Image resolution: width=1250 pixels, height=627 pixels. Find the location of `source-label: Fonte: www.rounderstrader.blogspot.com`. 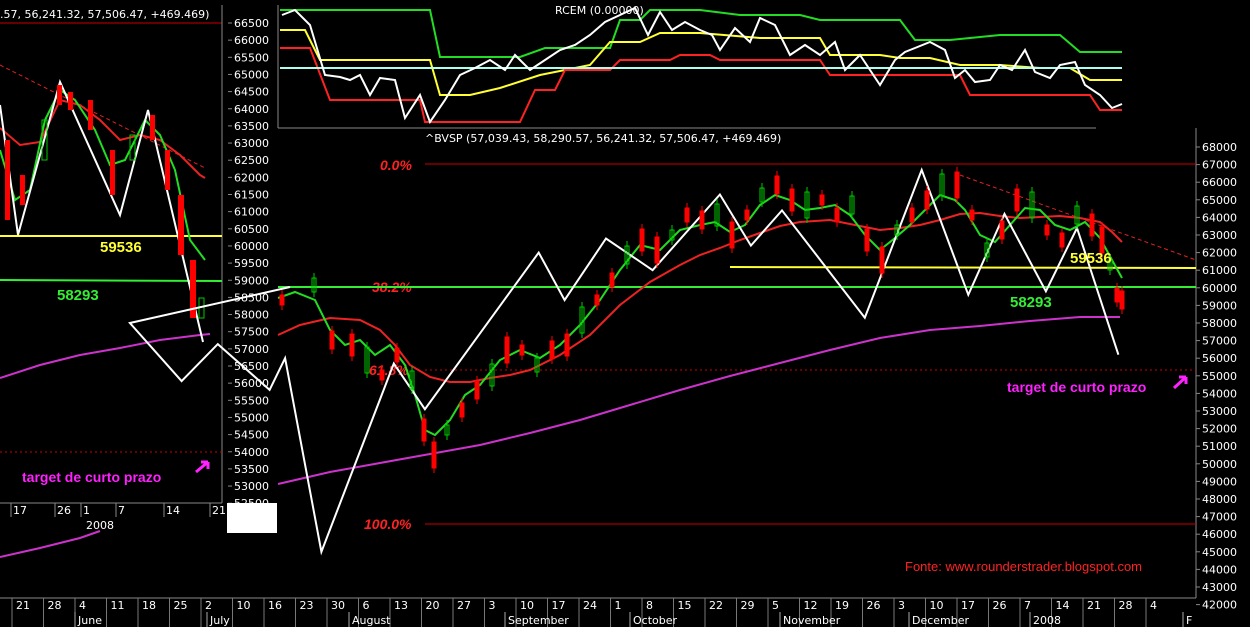

source-label: Fonte: www.rounderstrader.blogspot.com is located at coordinates (1023, 566).